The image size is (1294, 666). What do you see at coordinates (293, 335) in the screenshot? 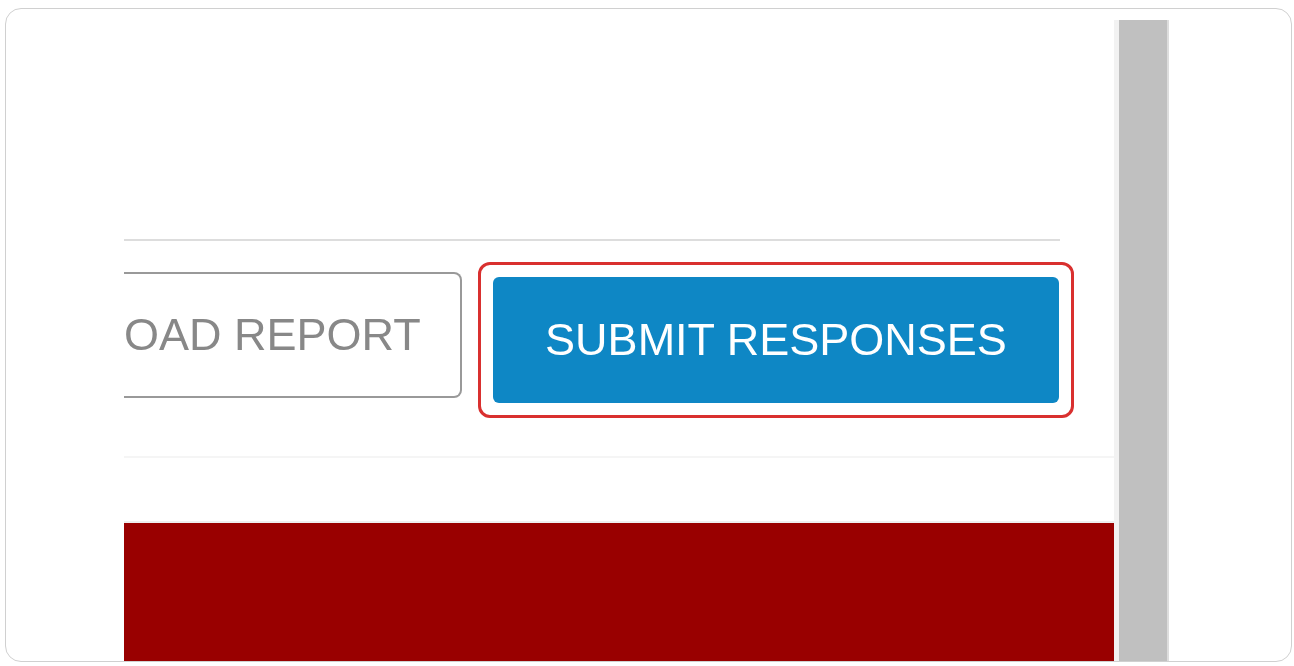
I see `report-button: OAD REPORT` at bounding box center [293, 335].